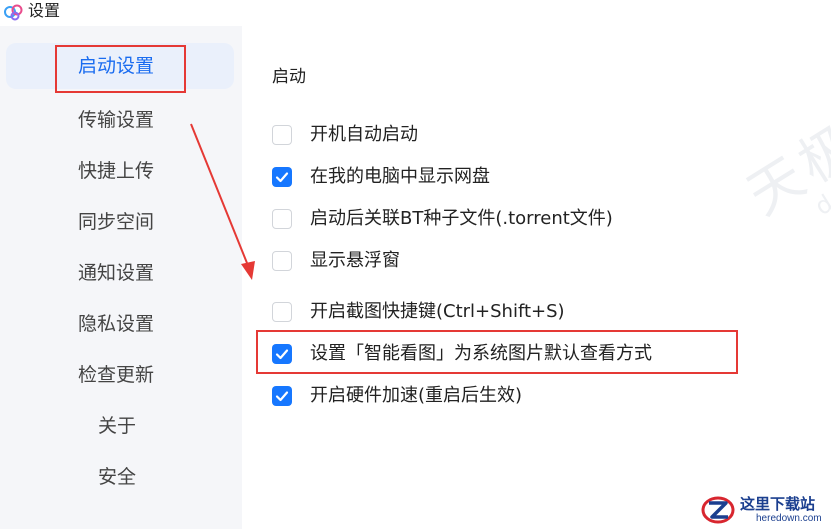 The image size is (831, 529). Describe the element at coordinates (416, 395) in the screenshot. I see `option-label: 开启硬件加速(重启后生效)` at that location.